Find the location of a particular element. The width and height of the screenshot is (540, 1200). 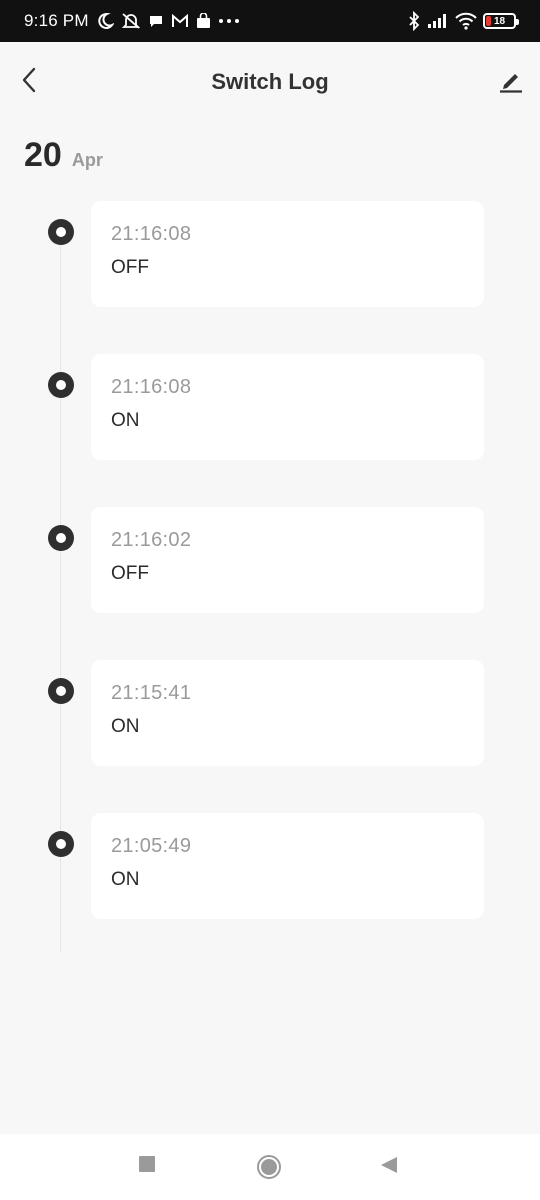

date-heading: 20 Apr is located at coordinates (63, 155).